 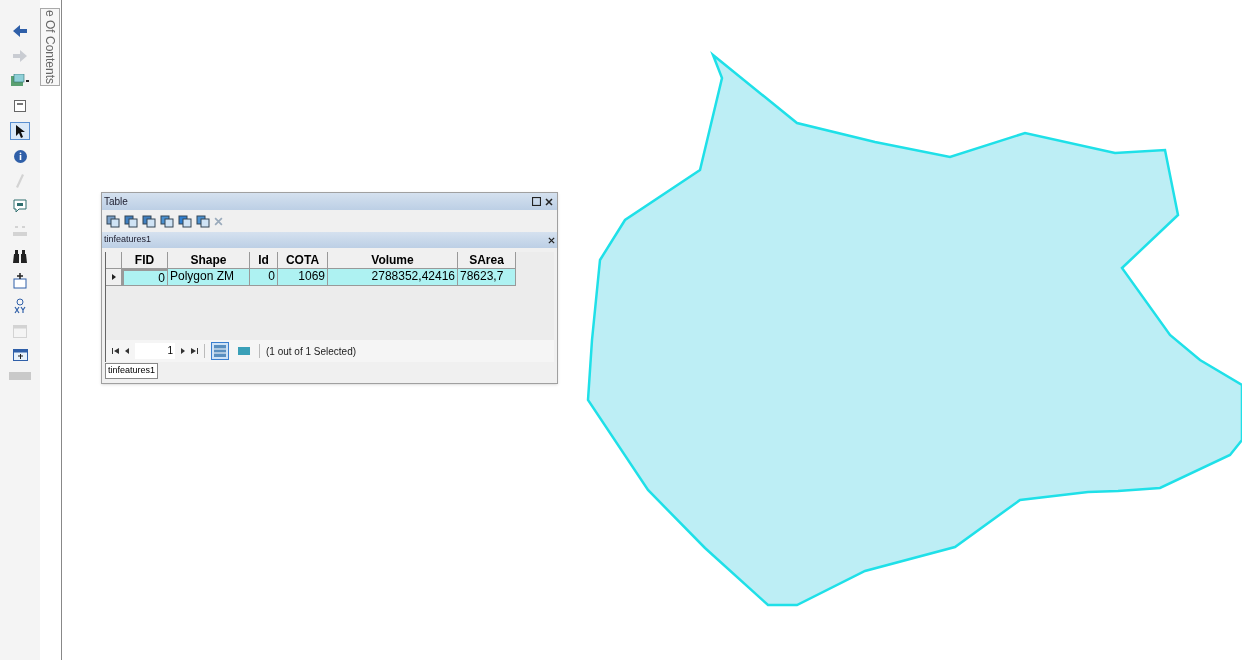 I want to click on column-header: COTA, so click(x=303, y=260).